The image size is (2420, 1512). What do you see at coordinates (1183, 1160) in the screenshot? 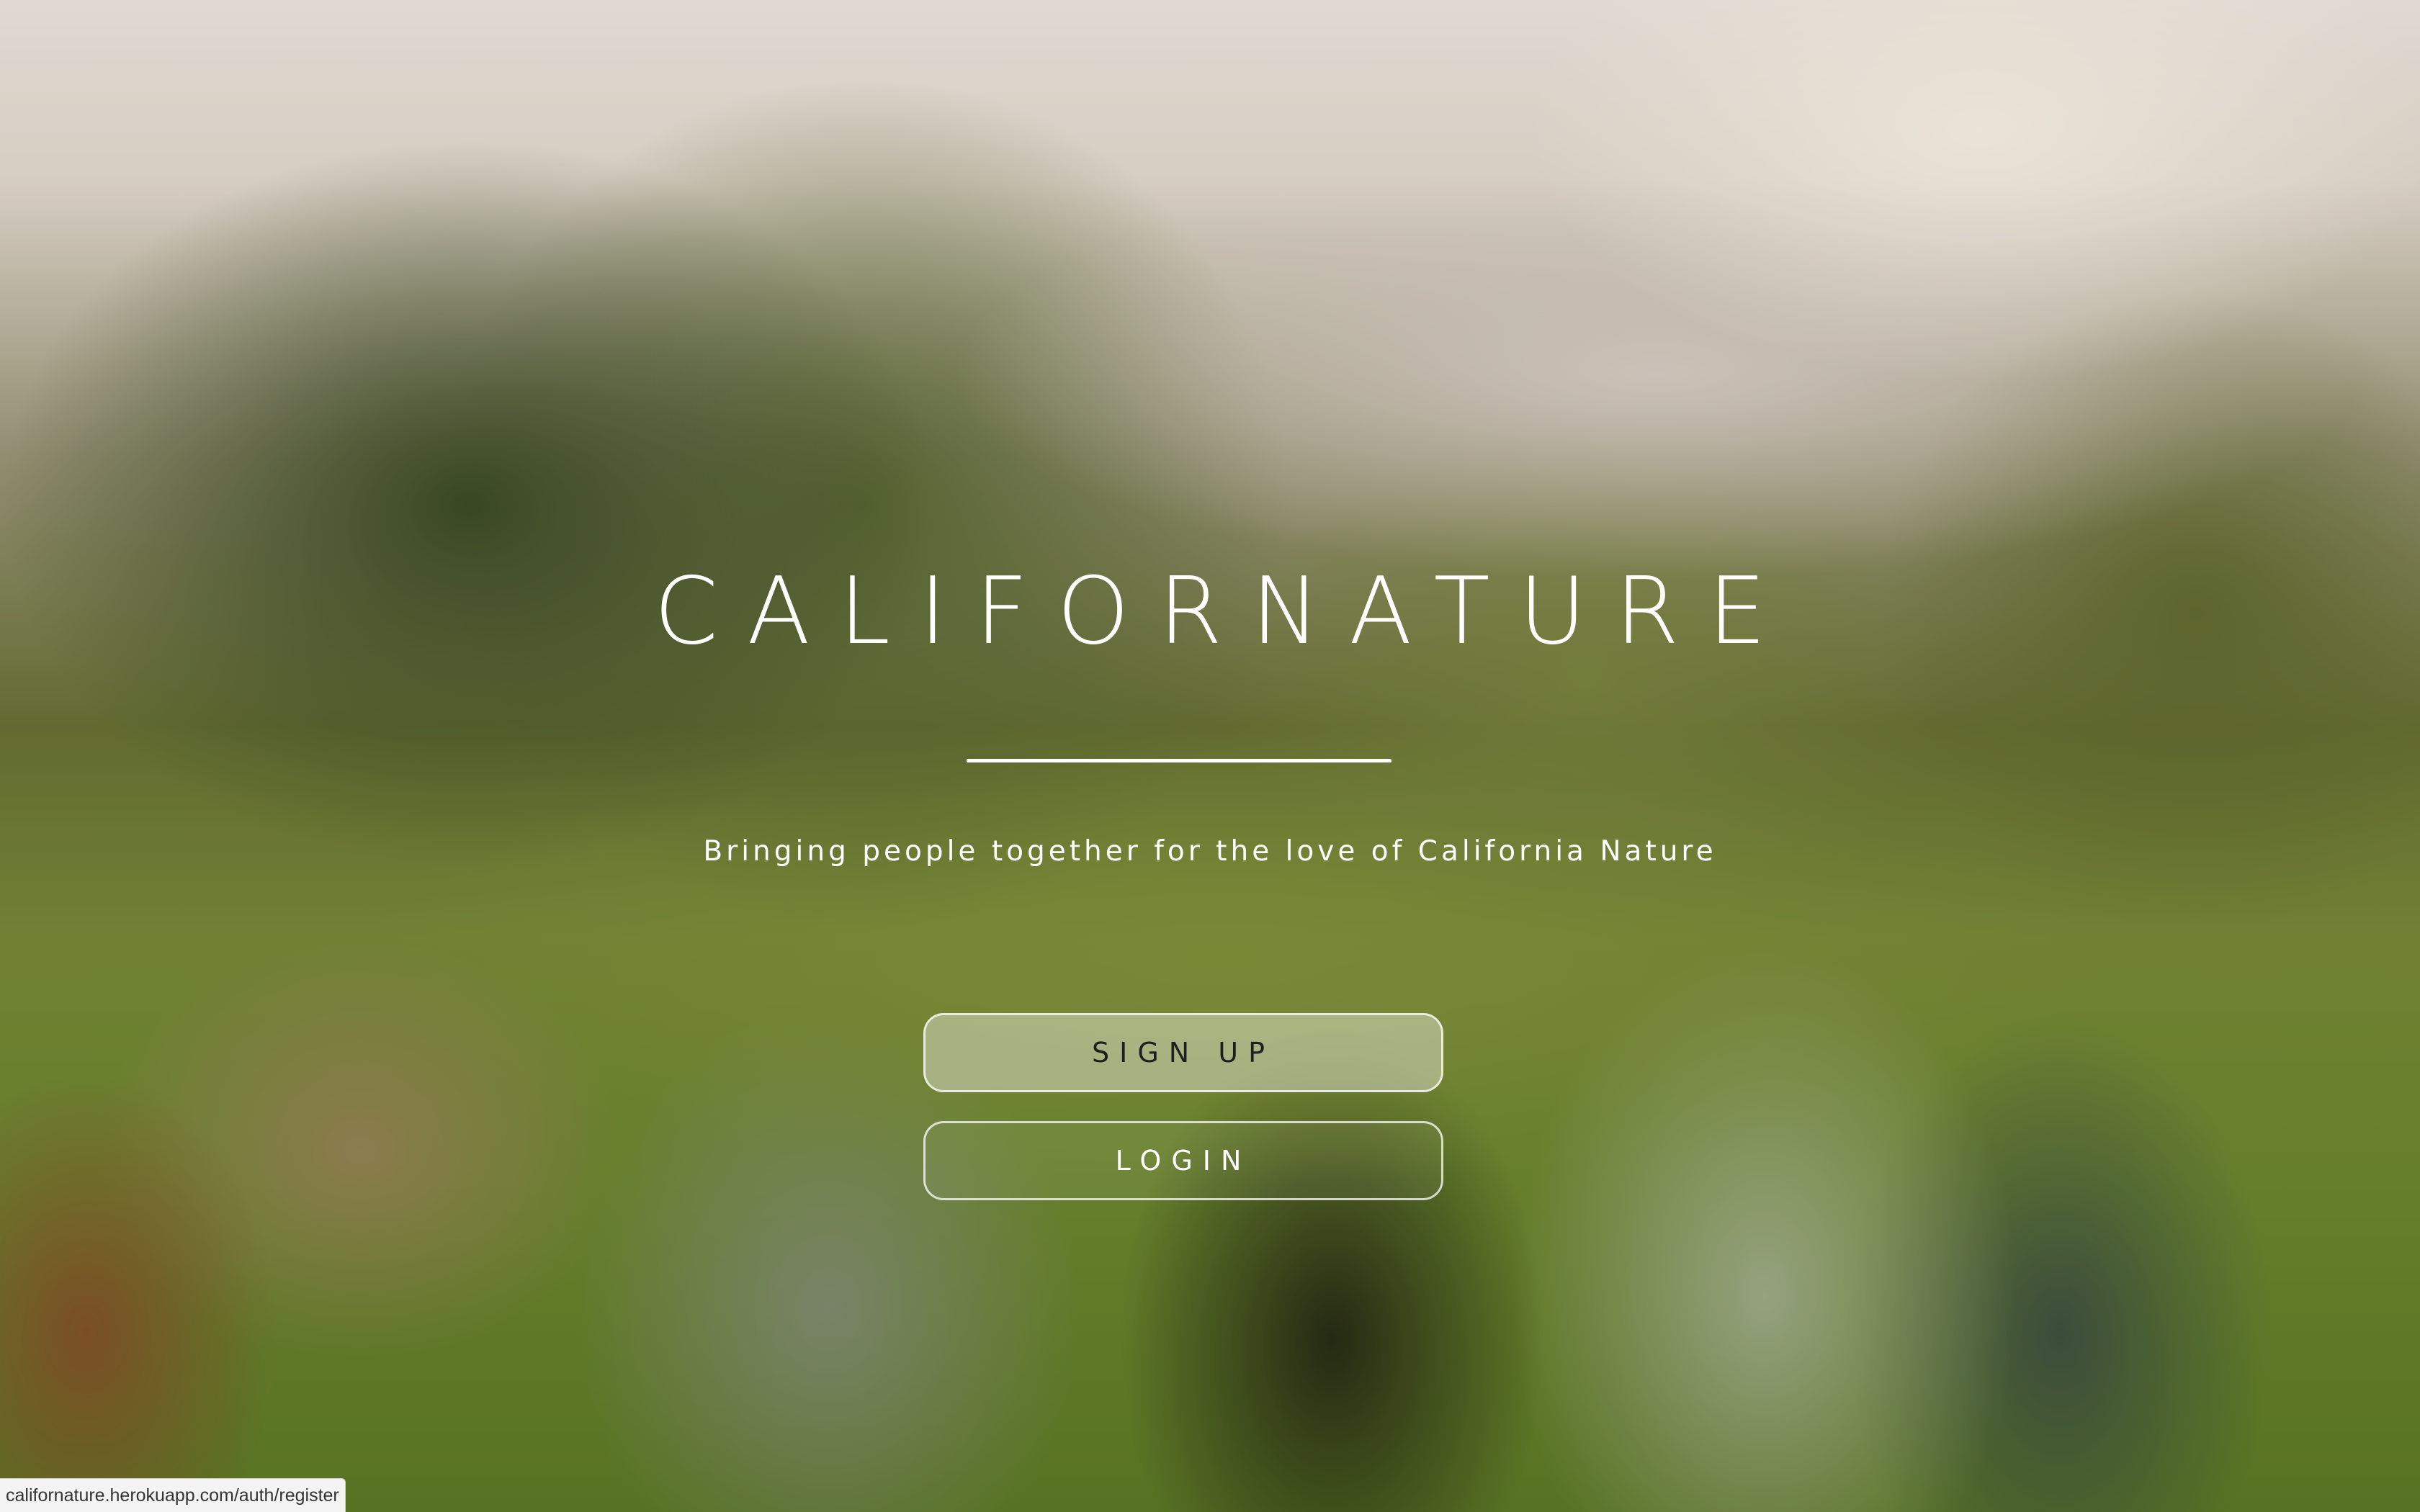
I see `login-button: LOGIN` at bounding box center [1183, 1160].